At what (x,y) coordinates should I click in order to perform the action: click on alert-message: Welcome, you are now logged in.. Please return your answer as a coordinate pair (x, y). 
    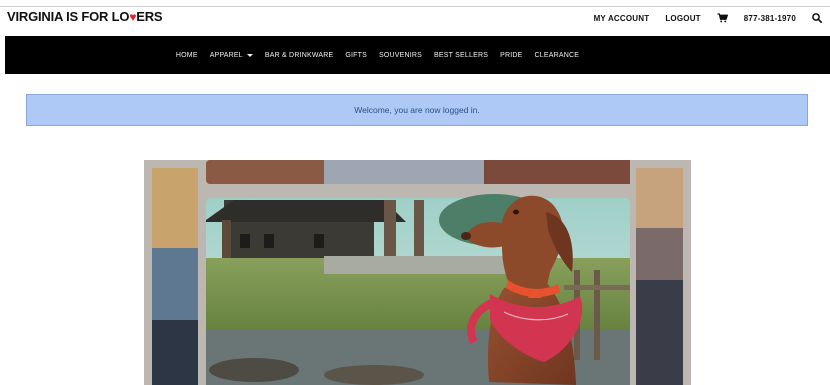
    Looking at the image, I should click on (417, 110).